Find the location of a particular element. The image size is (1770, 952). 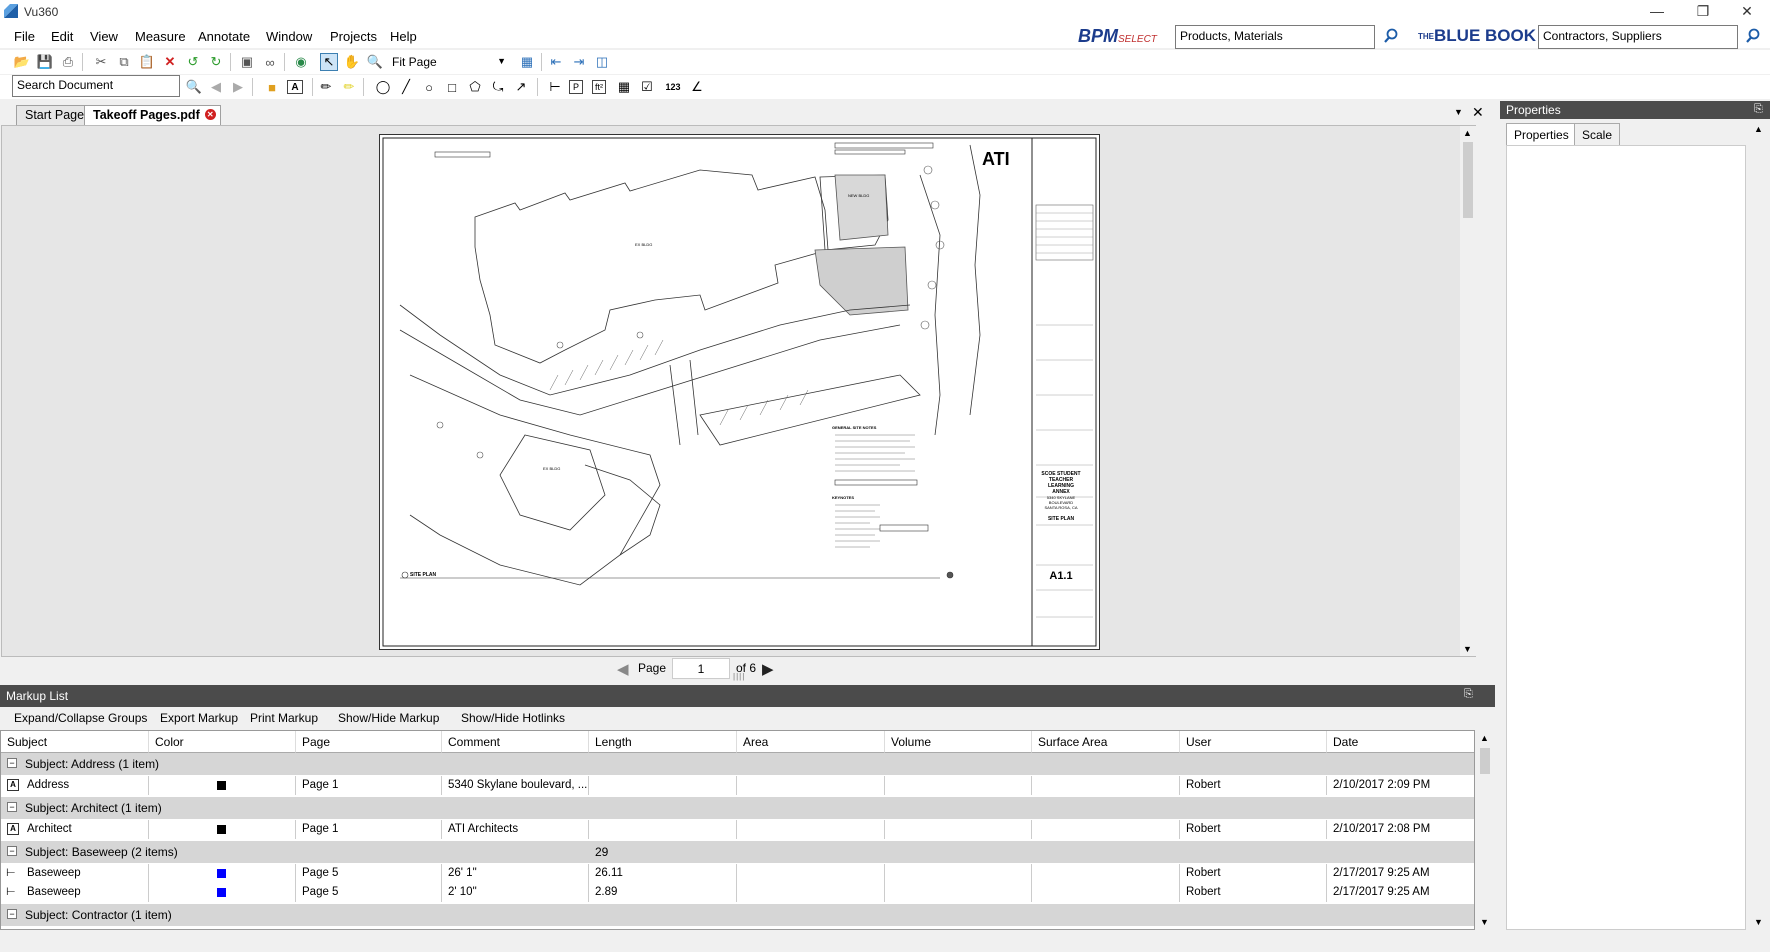

camera-icon: ▣ is located at coordinates (247, 62).